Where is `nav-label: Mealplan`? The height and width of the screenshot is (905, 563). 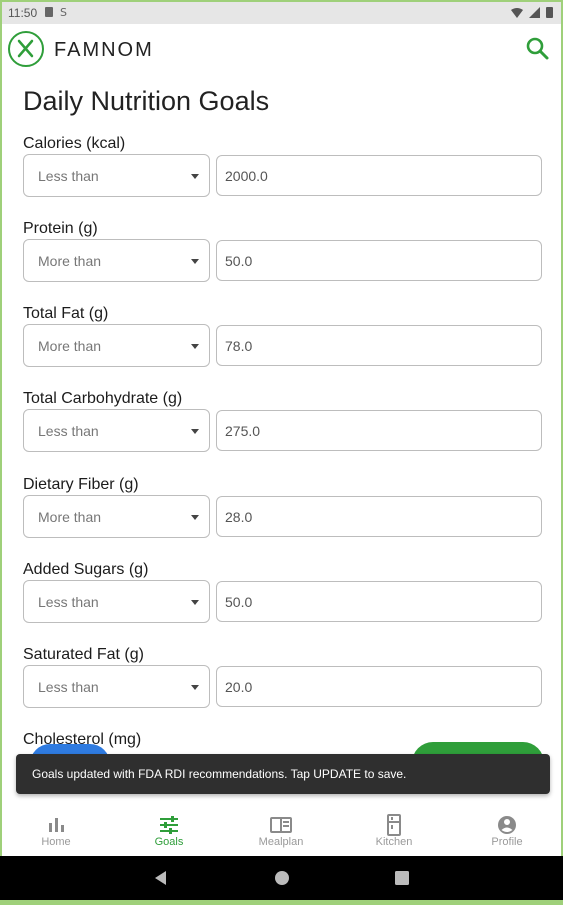
nav-label: Mealplan is located at coordinates (281, 842).